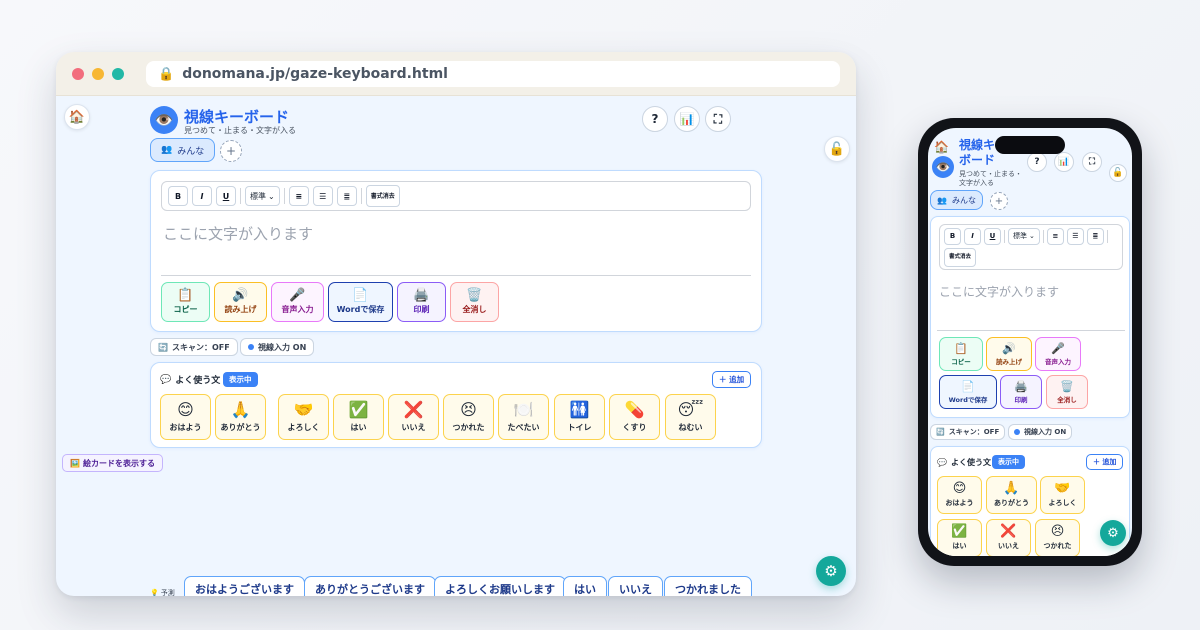  I want to click on align-left-icon: ≡, so click(299, 196).